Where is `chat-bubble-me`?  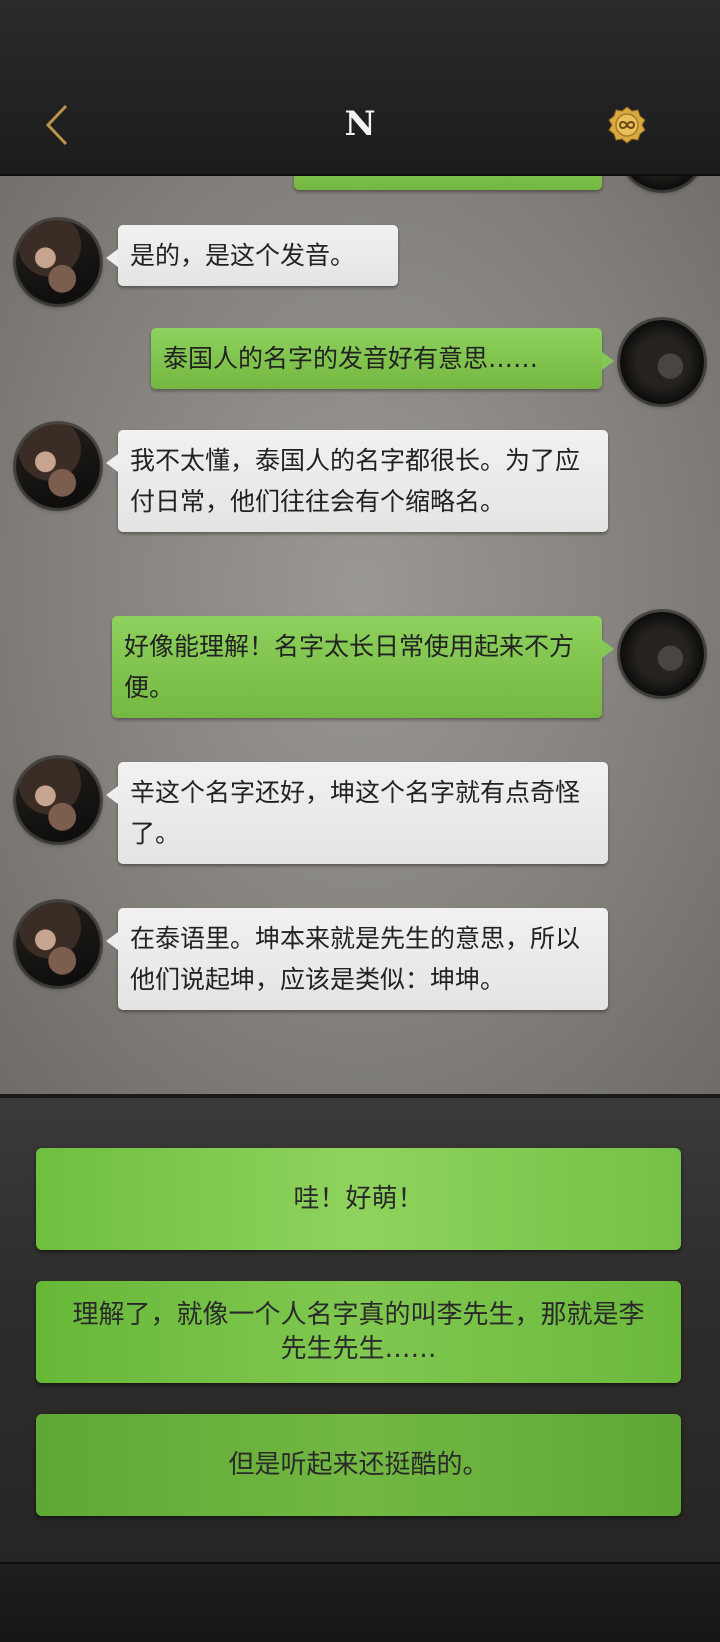 chat-bubble-me is located at coordinates (454, 182).